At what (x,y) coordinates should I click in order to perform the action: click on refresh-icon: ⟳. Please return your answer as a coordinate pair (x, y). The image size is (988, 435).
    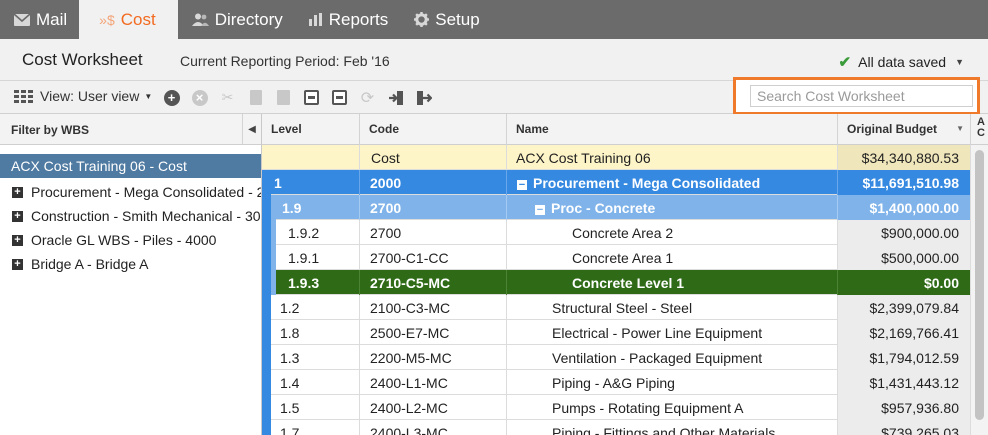
    Looking at the image, I should click on (367, 98).